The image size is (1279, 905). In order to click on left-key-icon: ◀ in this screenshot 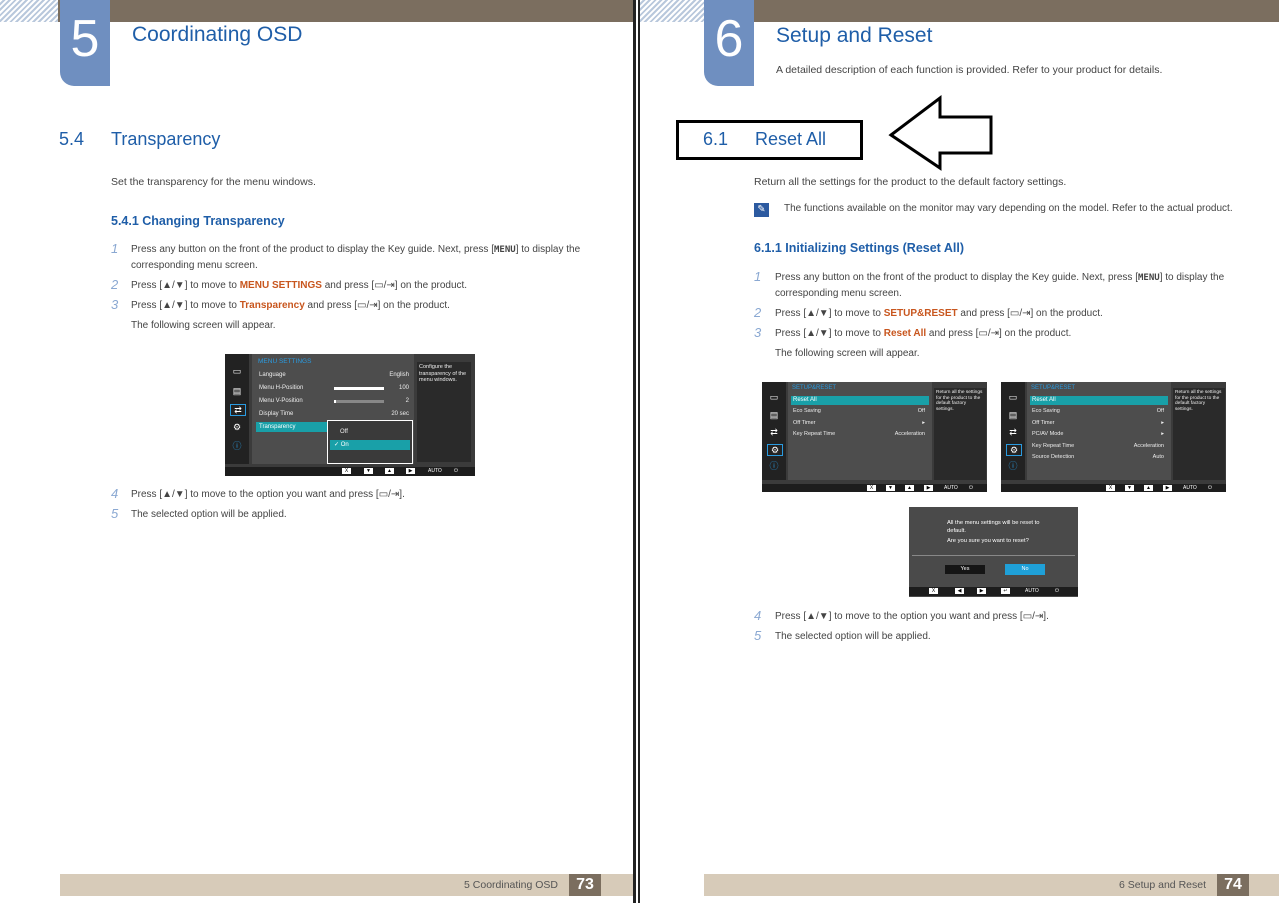, I will do `click(959, 591)`.